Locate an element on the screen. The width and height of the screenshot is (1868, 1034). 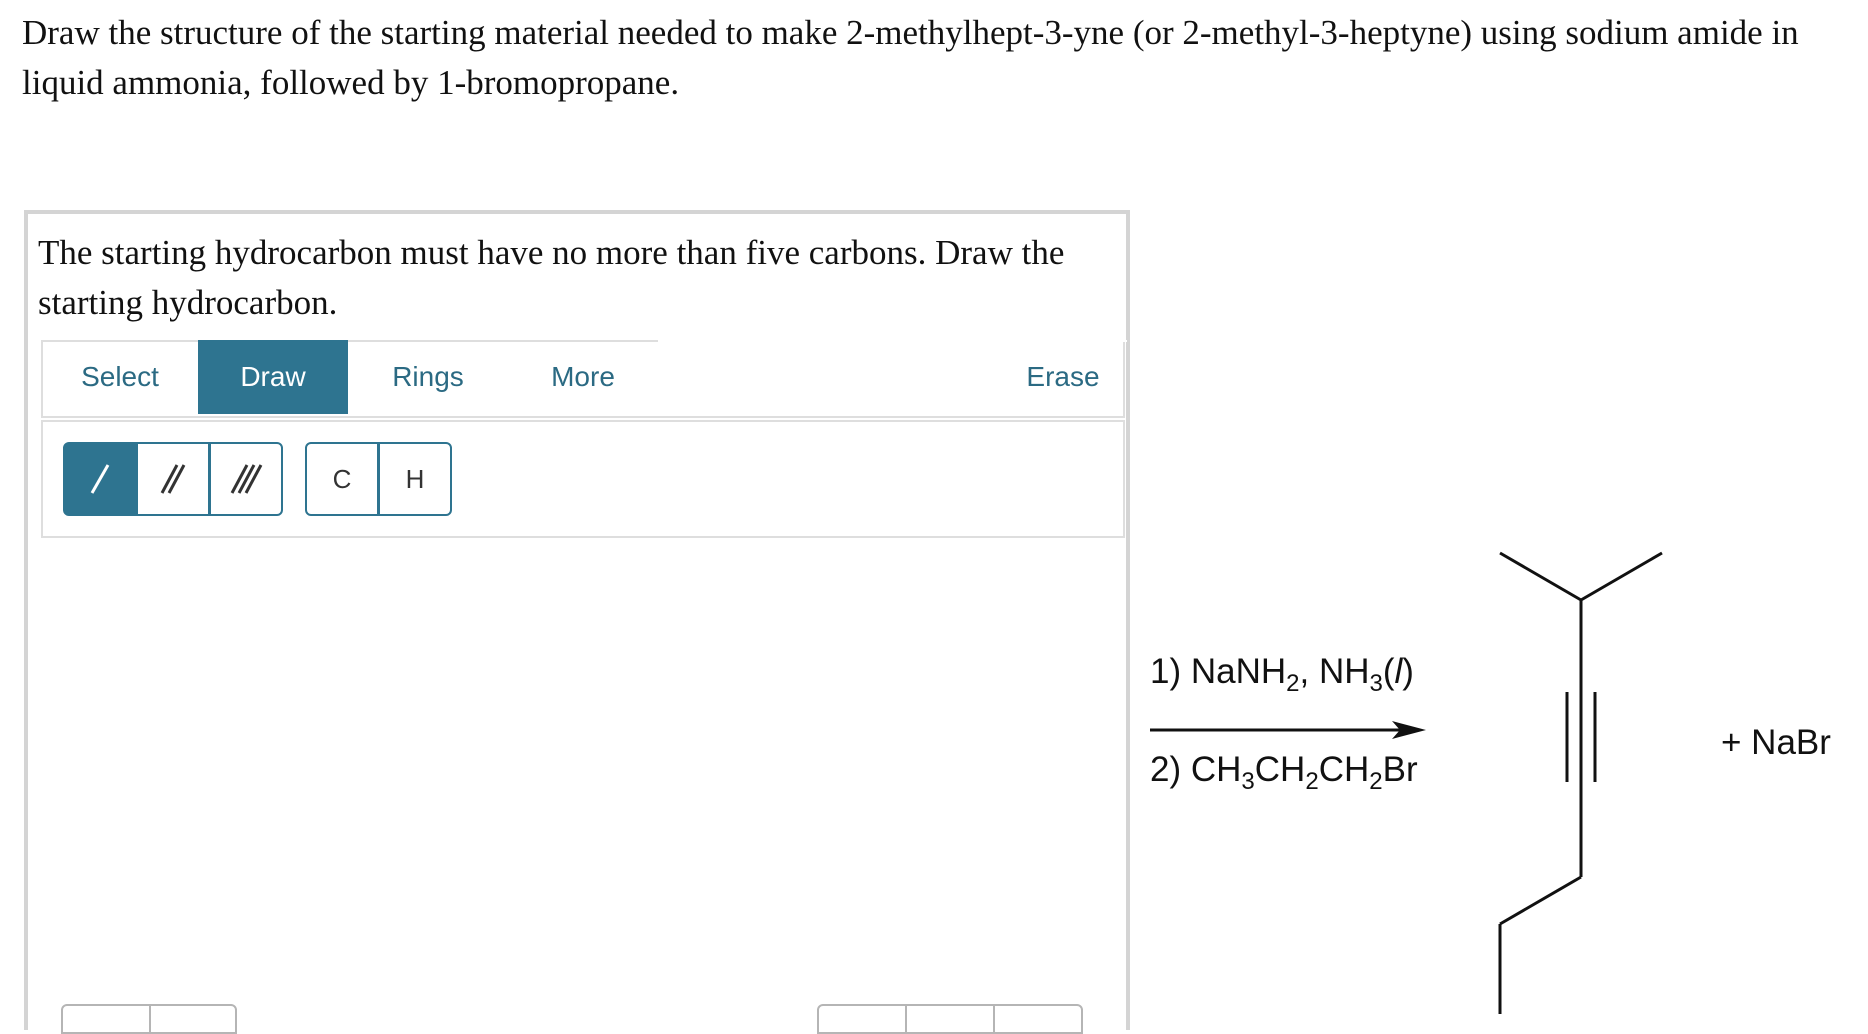
product-structure is located at coordinates (1580, 782).